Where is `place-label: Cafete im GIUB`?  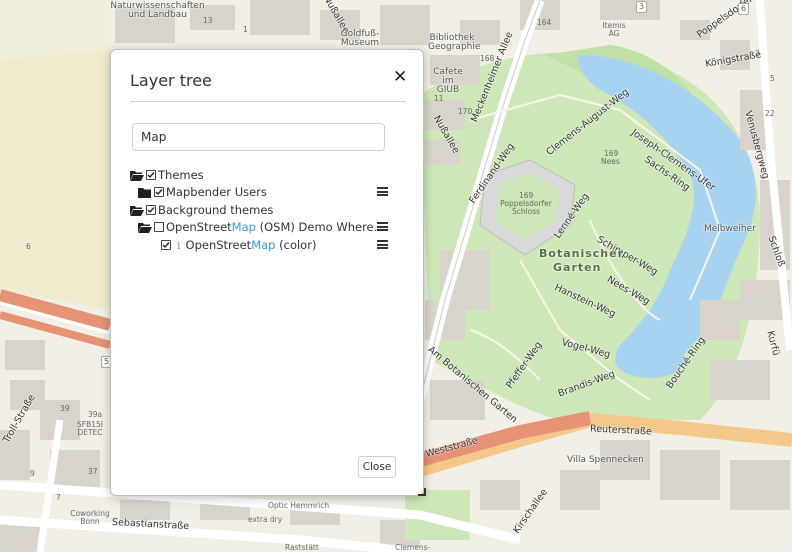 place-label: Cafete im GIUB is located at coordinates (448, 81).